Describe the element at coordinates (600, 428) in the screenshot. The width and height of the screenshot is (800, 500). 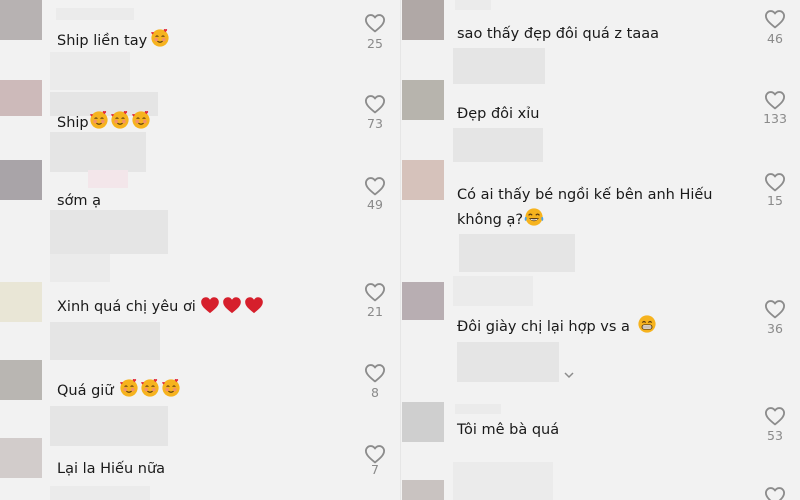
I see `comment-item: Tôi mê bà quá 53` at that location.